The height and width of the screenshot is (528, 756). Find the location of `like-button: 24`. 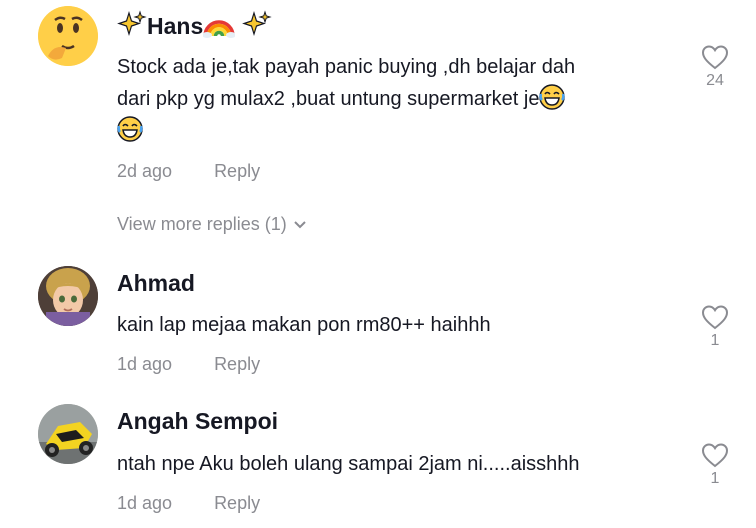

like-button: 24 is located at coordinates (715, 67).